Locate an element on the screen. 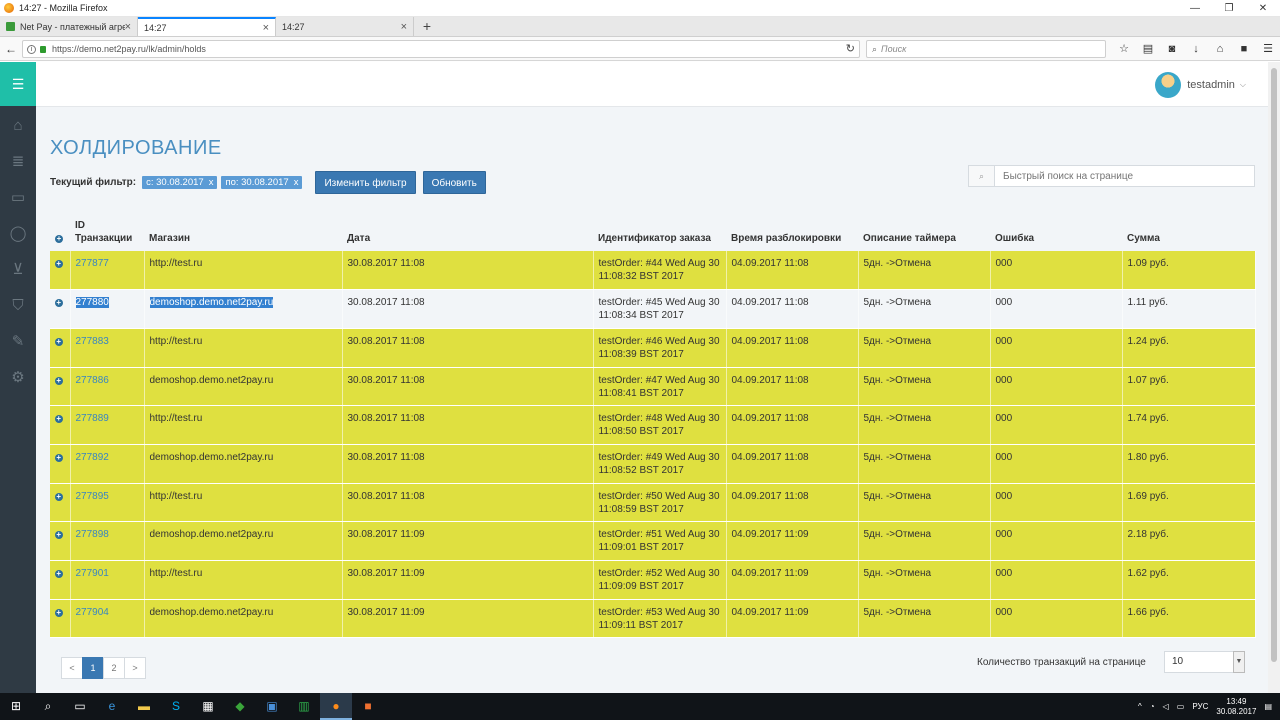  col-error: Ошибка is located at coordinates (1056, 232).